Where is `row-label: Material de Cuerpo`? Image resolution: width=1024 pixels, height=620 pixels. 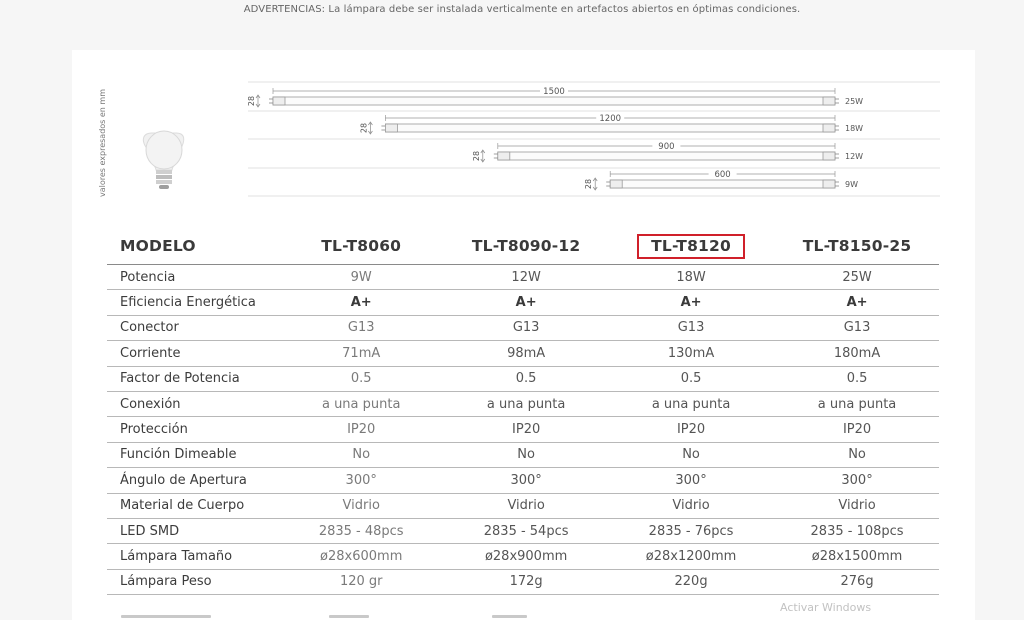
row-label: Material de Cuerpo is located at coordinates (192, 506).